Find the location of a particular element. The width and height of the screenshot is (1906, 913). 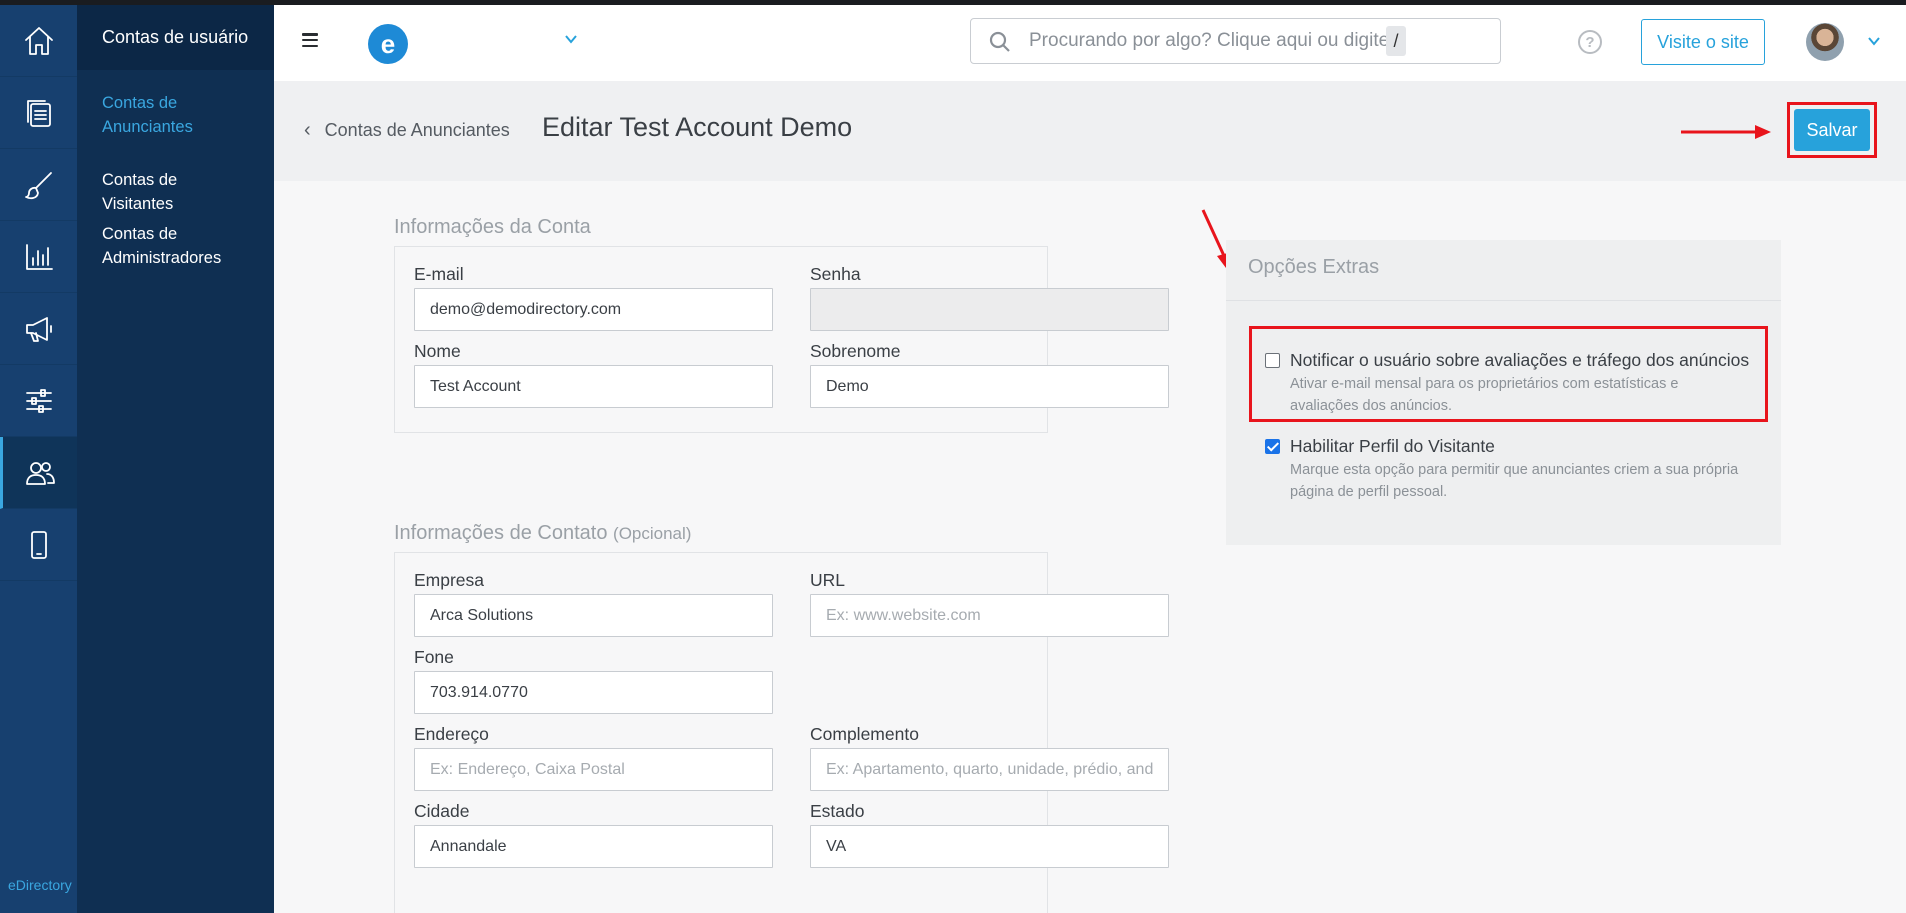

users-icon is located at coordinates (40, 473).